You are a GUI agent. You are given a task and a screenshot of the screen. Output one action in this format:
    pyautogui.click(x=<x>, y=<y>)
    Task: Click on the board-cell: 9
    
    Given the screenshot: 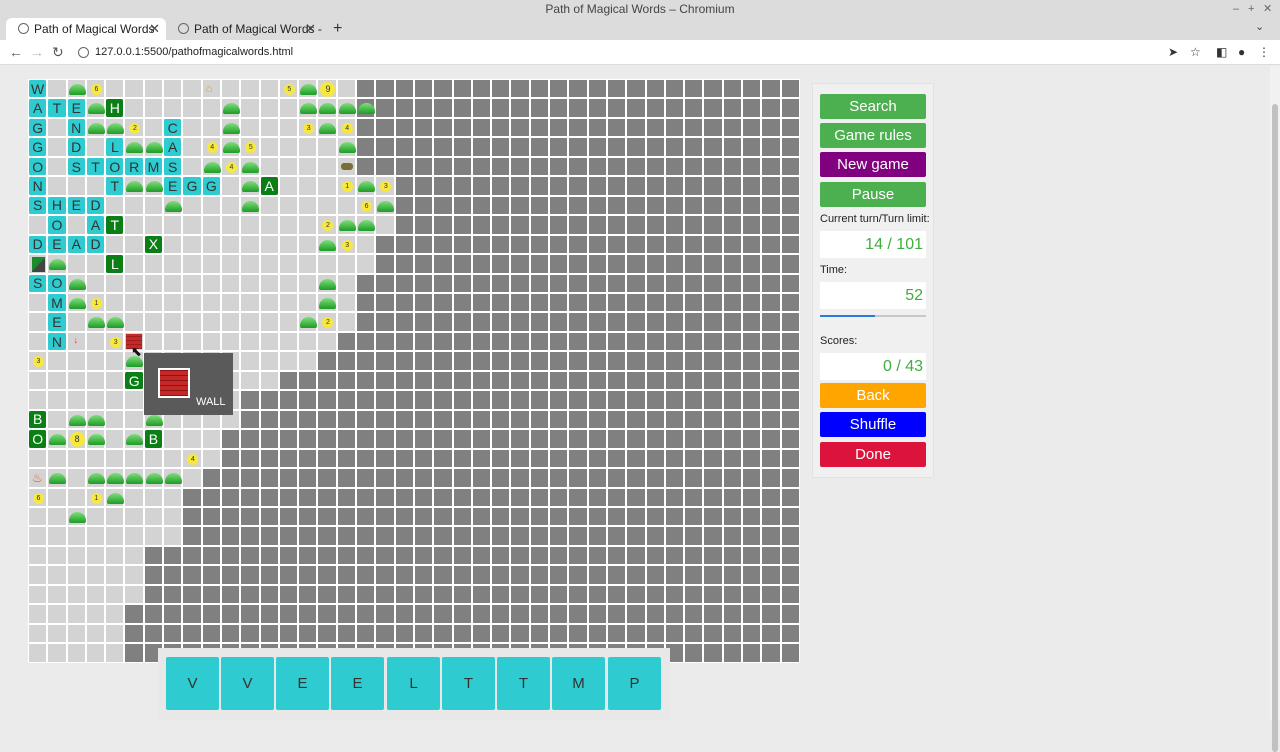 What is the action you would take?
    pyautogui.click(x=327, y=89)
    